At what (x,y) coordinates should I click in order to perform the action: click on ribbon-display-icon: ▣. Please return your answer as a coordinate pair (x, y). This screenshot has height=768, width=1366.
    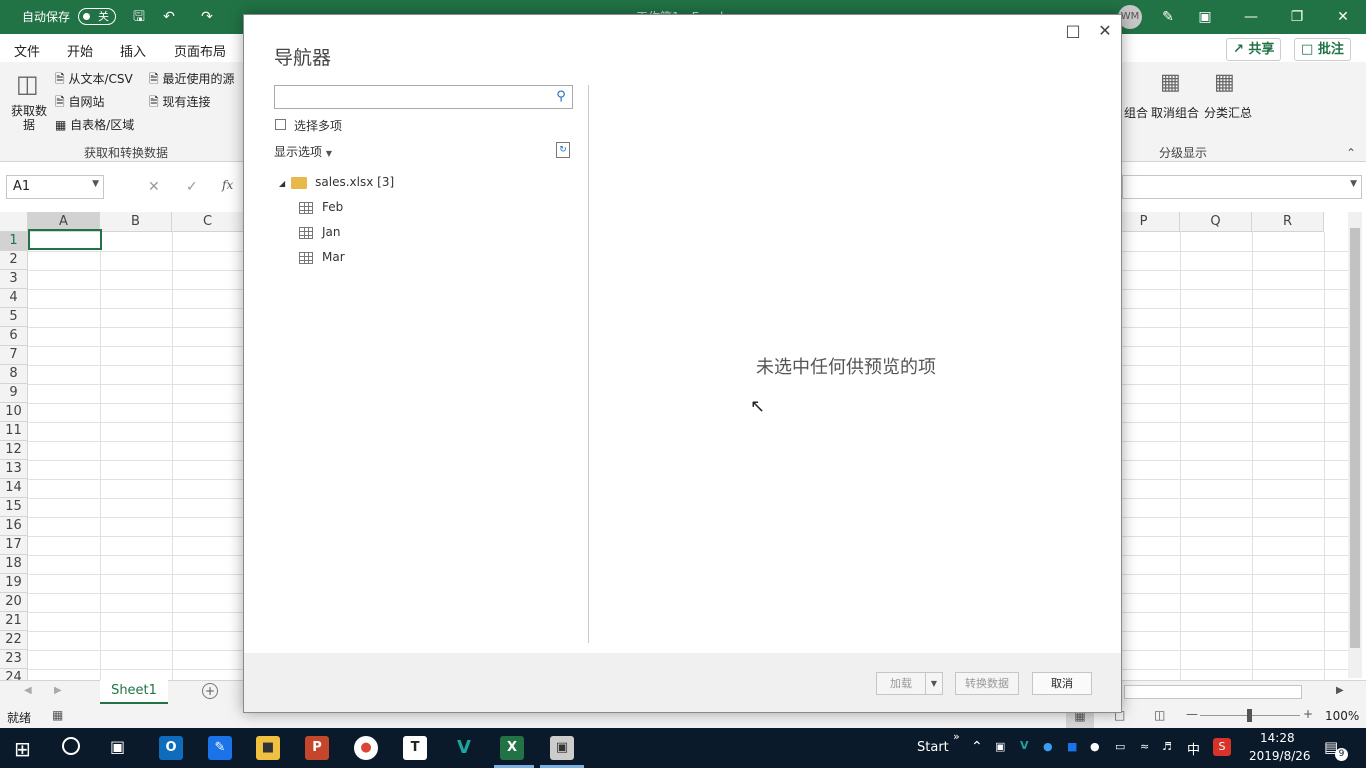
    Looking at the image, I should click on (1205, 17).